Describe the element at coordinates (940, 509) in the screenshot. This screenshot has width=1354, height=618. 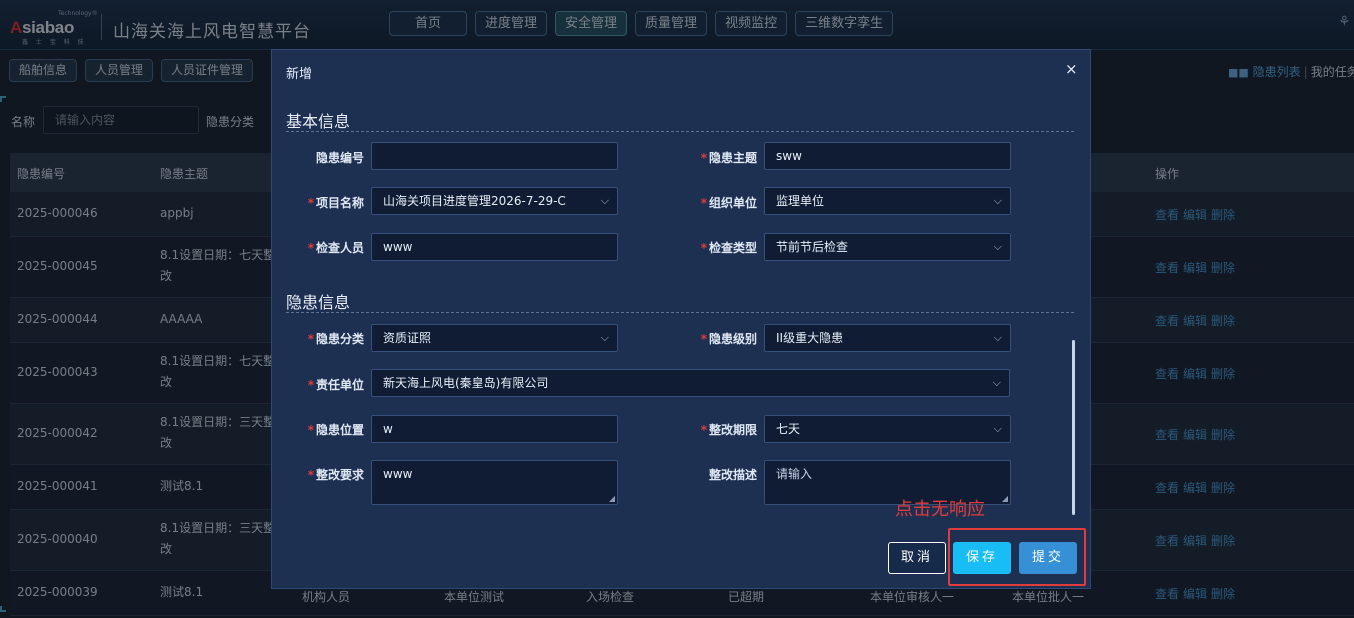
I see `annotation-note: 点击无响应` at that location.